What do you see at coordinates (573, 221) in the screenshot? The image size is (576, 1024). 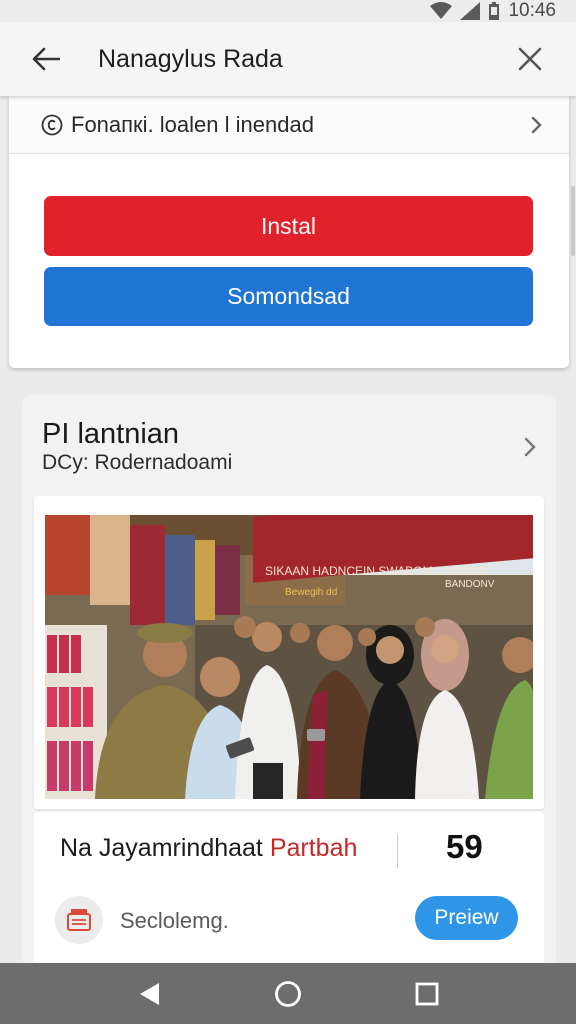 I see `scrollbar` at bounding box center [573, 221].